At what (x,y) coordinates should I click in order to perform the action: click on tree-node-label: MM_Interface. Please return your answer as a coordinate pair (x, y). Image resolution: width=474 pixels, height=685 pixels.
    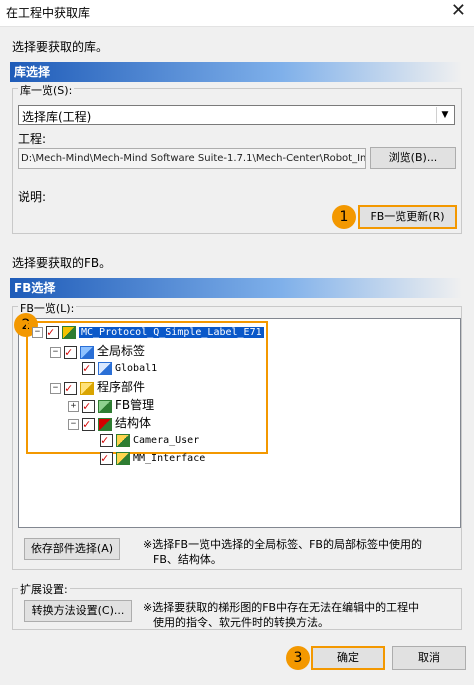
    Looking at the image, I should click on (169, 458).